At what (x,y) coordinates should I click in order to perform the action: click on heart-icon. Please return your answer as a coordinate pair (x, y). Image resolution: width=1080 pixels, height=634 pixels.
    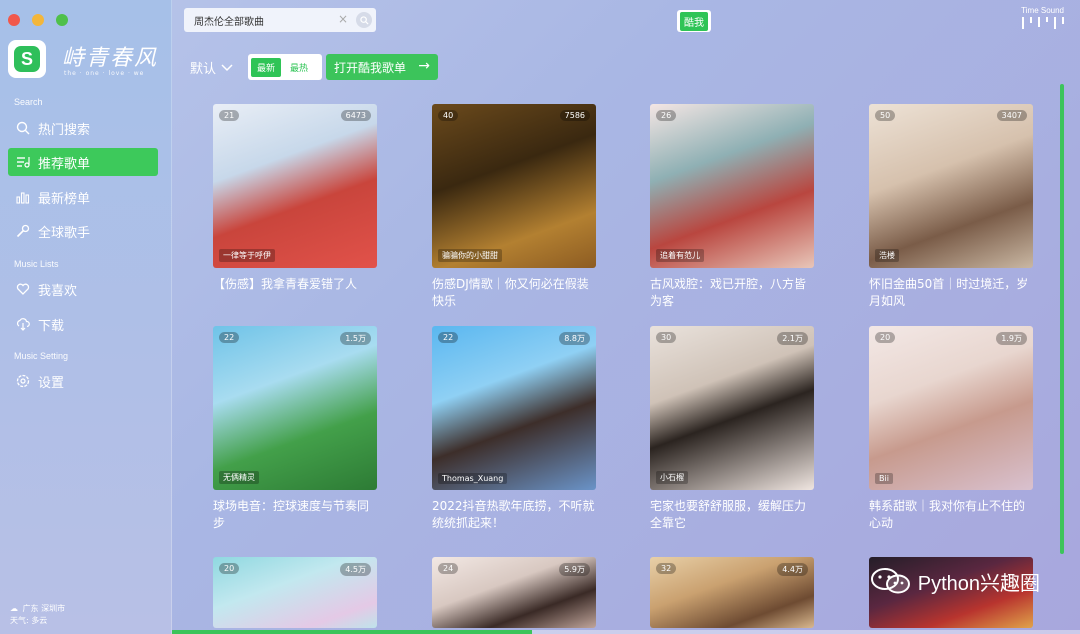
    Looking at the image, I should click on (23, 289).